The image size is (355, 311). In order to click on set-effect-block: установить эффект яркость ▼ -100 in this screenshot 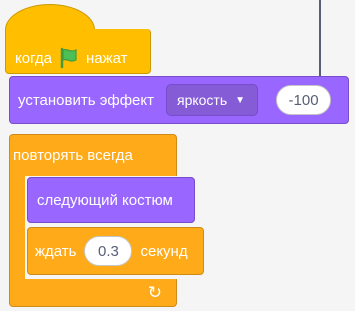, I will do `click(179, 100)`.